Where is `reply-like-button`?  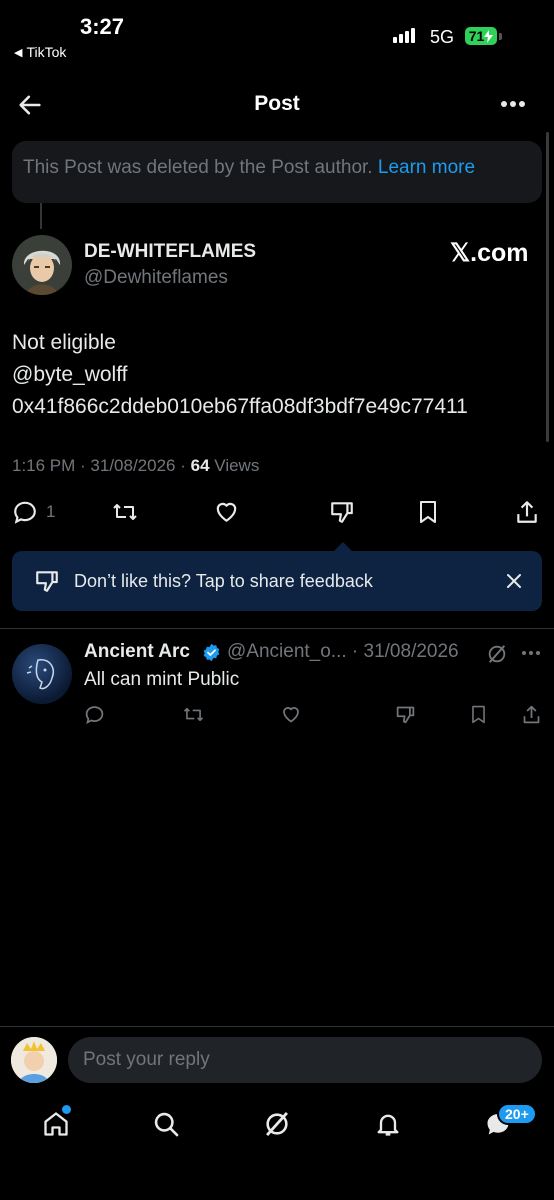
reply-like-button is located at coordinates (291, 714).